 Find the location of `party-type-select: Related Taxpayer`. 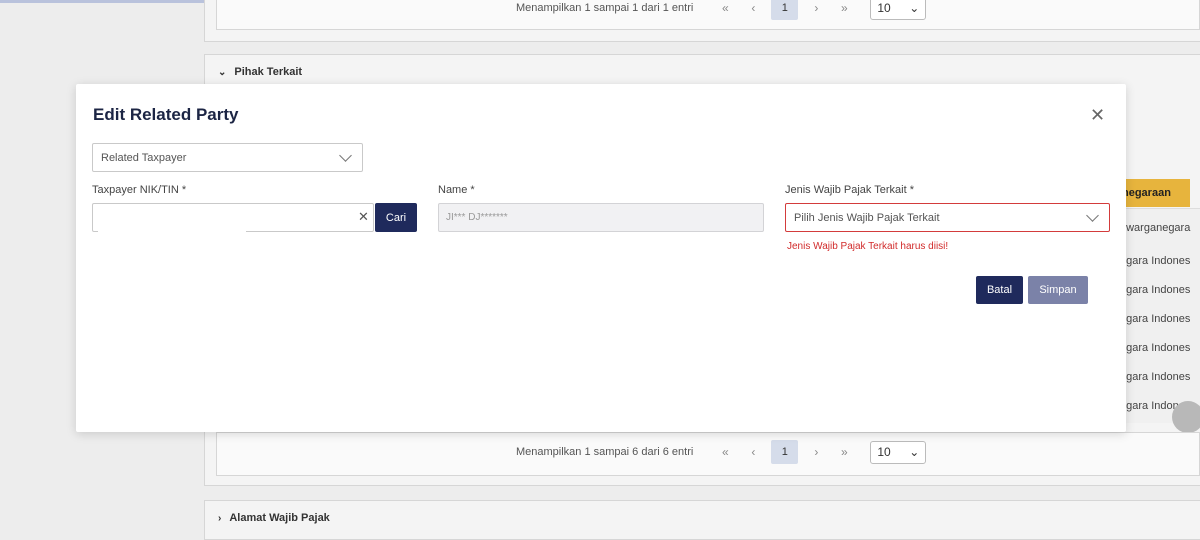

party-type-select: Related Taxpayer is located at coordinates (227, 157).